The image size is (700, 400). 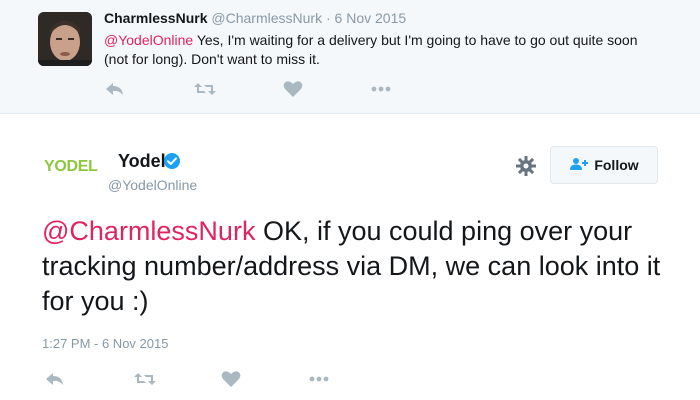 What do you see at coordinates (148, 40) in the screenshot?
I see `mention-link: @YodelOnline` at bounding box center [148, 40].